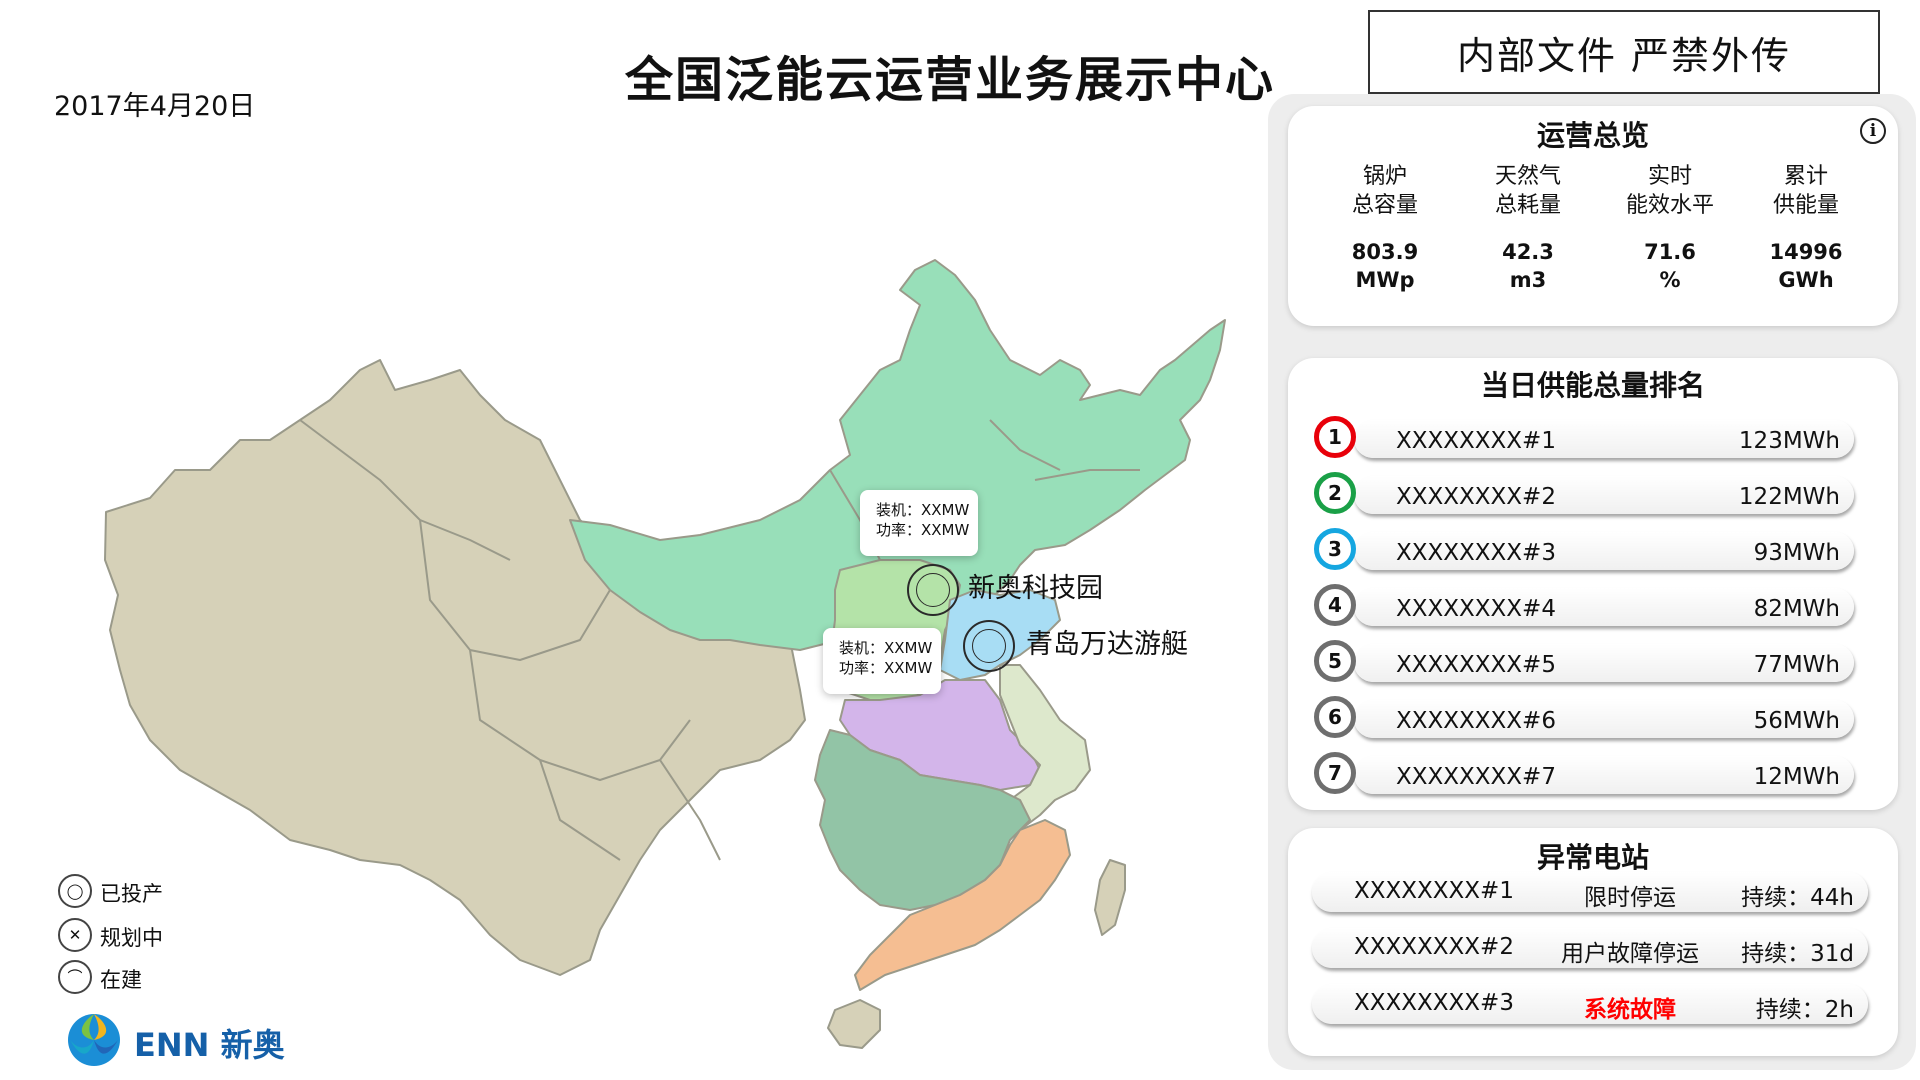  What do you see at coordinates (1592, 385) in the screenshot?
I see `ranking-title: 当日供能总量排名` at bounding box center [1592, 385].